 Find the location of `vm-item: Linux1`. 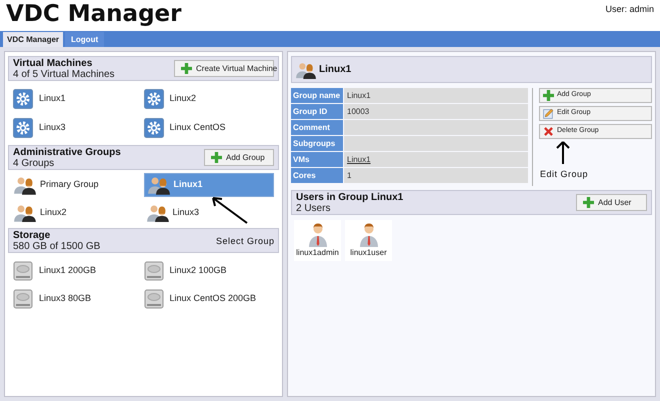

vm-item: Linux1 is located at coordinates (52, 99).